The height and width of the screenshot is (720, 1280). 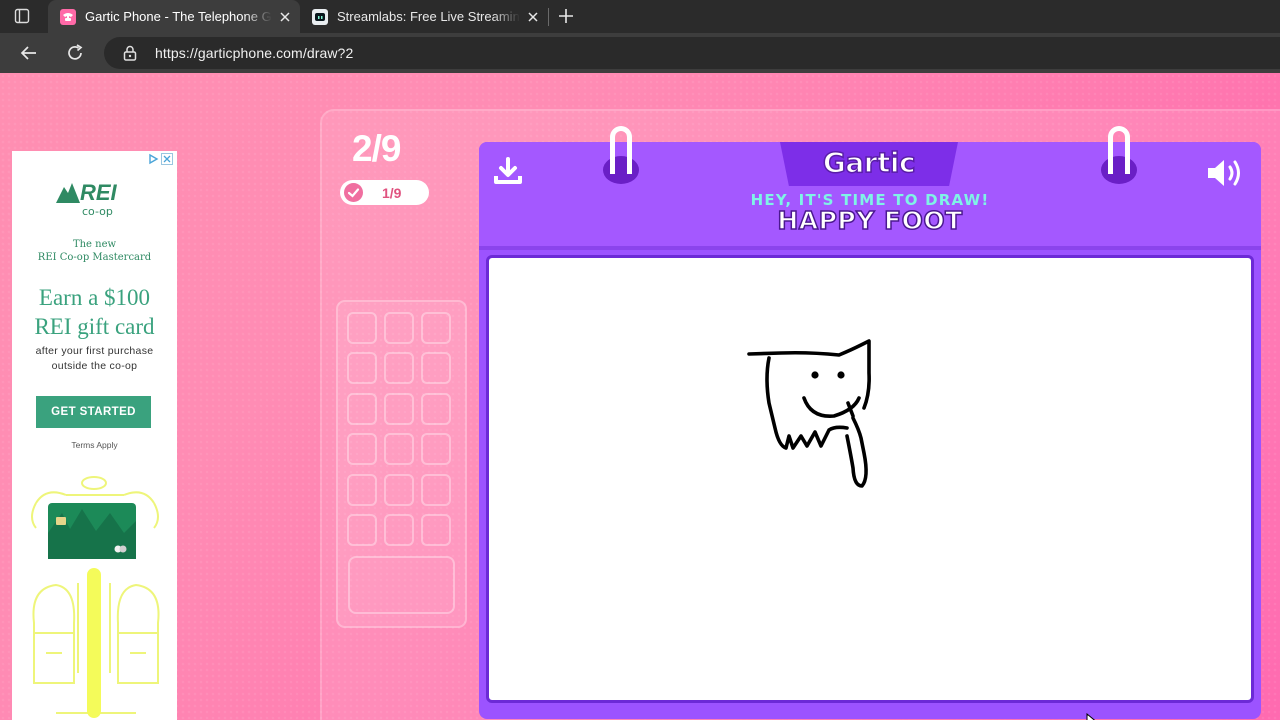 What do you see at coordinates (1091, 716) in the screenshot?
I see `mouse-cursor-icon` at bounding box center [1091, 716].